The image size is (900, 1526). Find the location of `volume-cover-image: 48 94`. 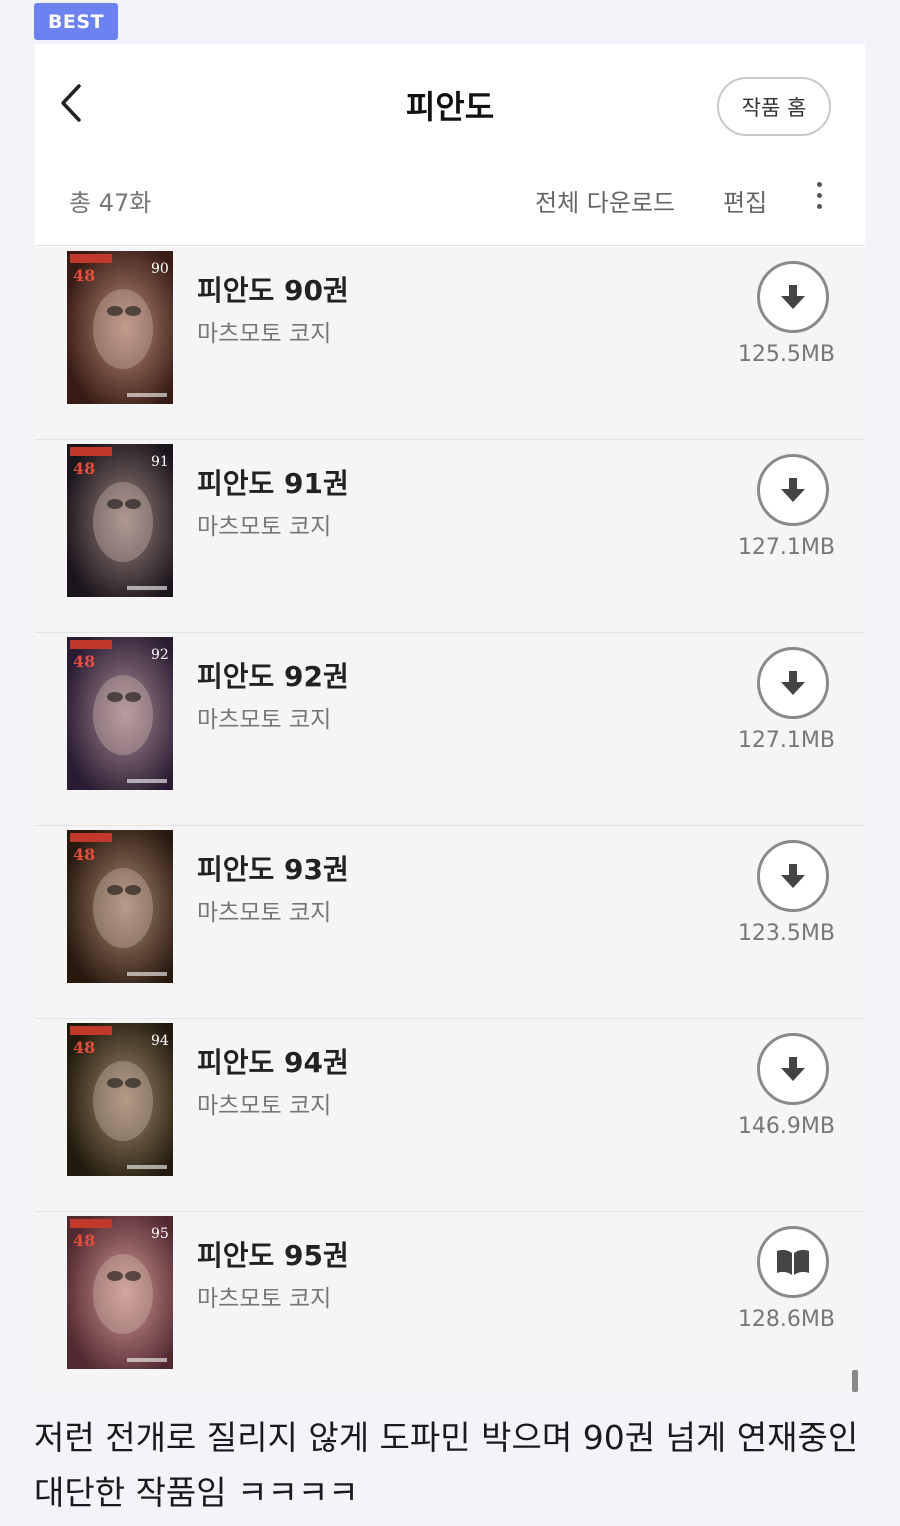

volume-cover-image: 48 94 is located at coordinates (120, 1099).